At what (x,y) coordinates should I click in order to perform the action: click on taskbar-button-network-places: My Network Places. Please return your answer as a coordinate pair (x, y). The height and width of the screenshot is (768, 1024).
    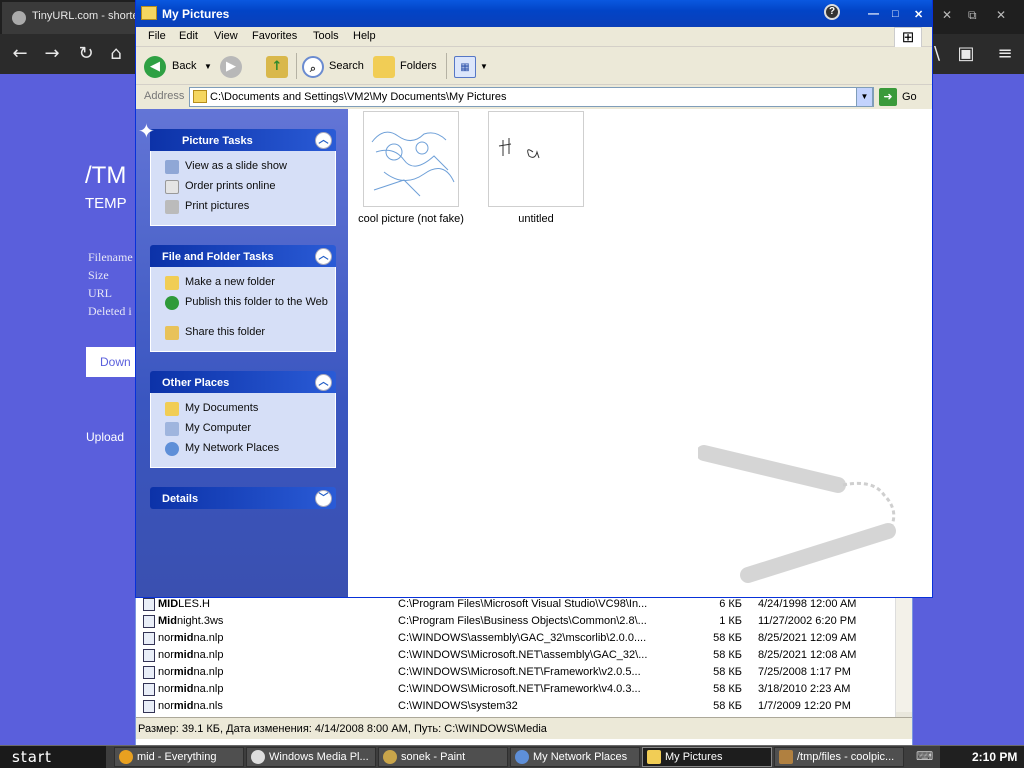
    Looking at the image, I should click on (575, 757).